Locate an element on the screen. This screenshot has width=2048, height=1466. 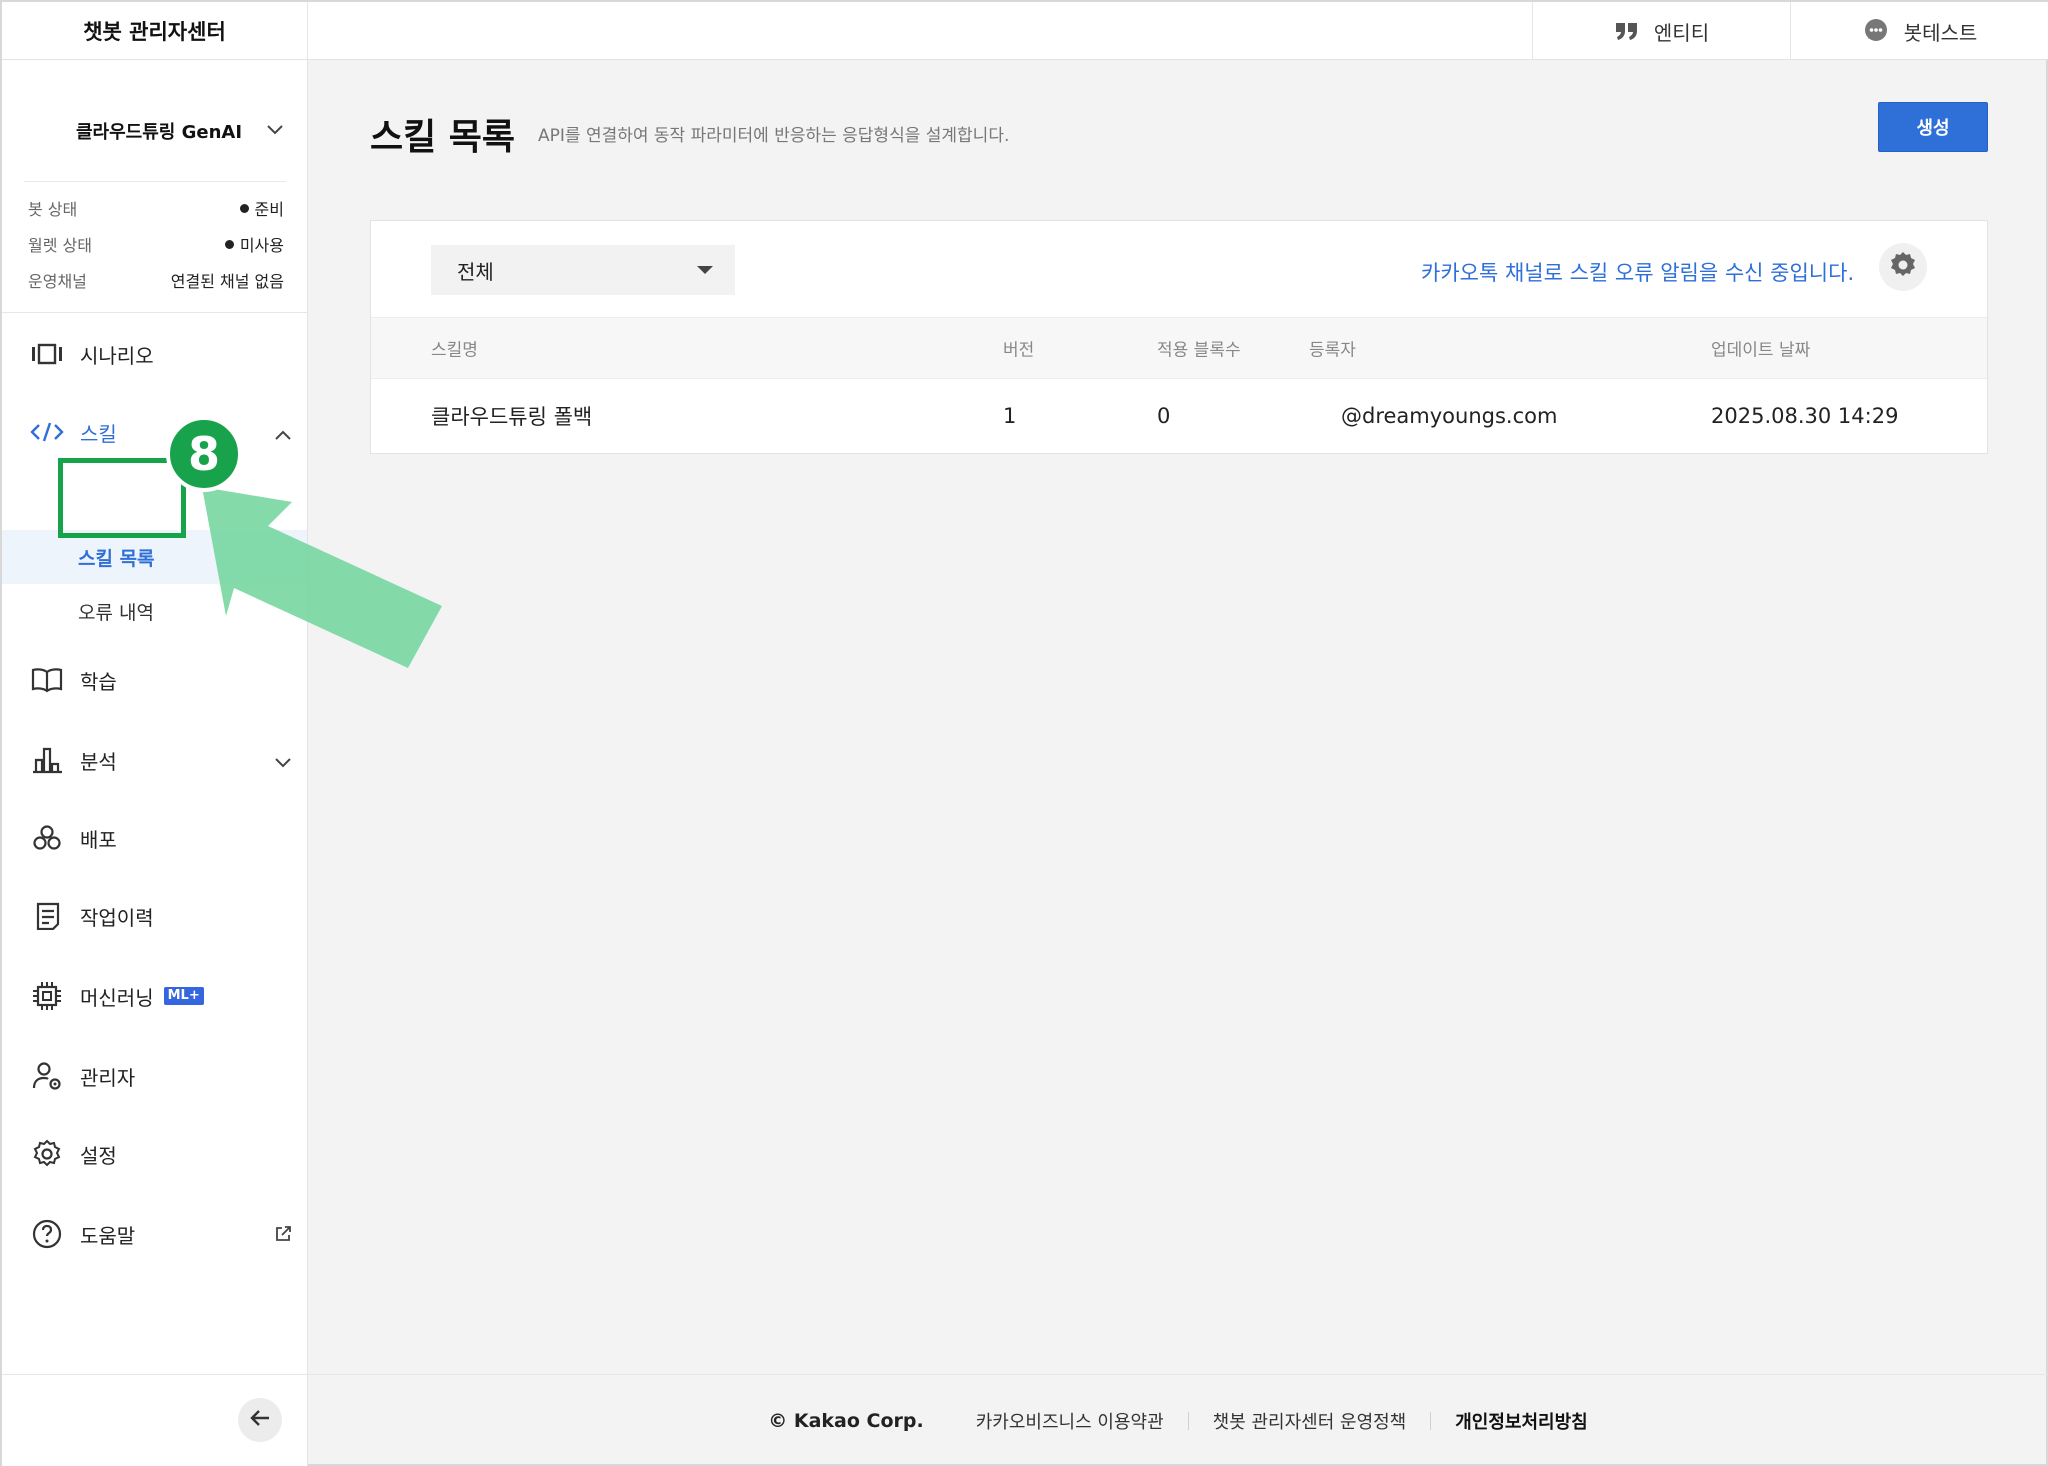
sidebar-item-skill: 스킬 is located at coordinates (161, 432).